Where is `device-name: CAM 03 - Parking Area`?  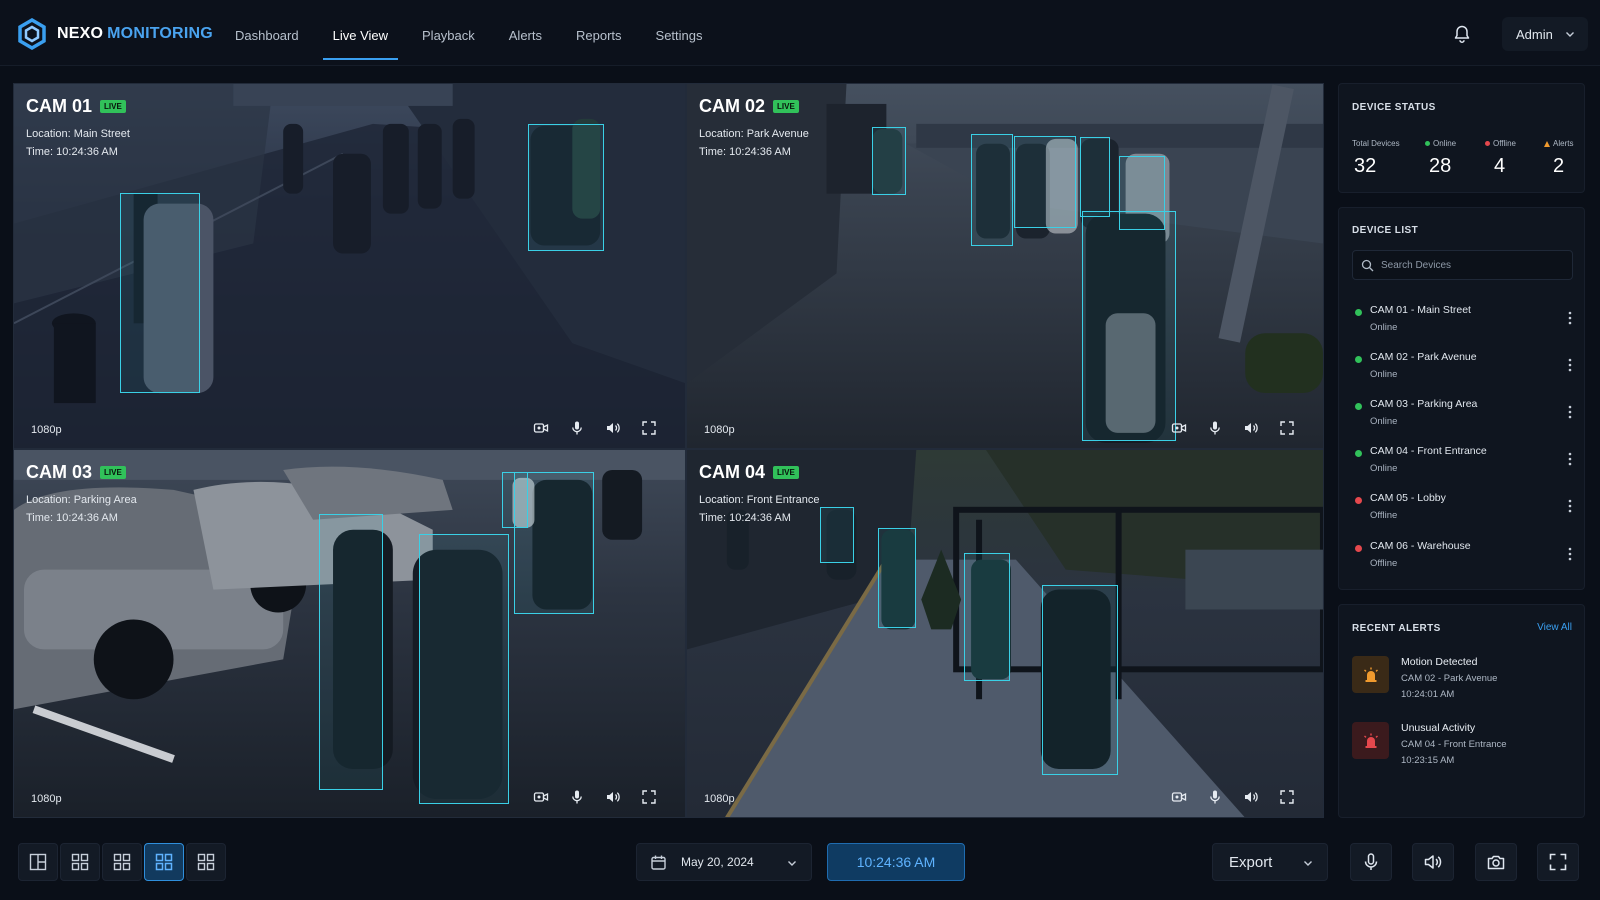 device-name: CAM 03 - Parking Area is located at coordinates (1424, 404).